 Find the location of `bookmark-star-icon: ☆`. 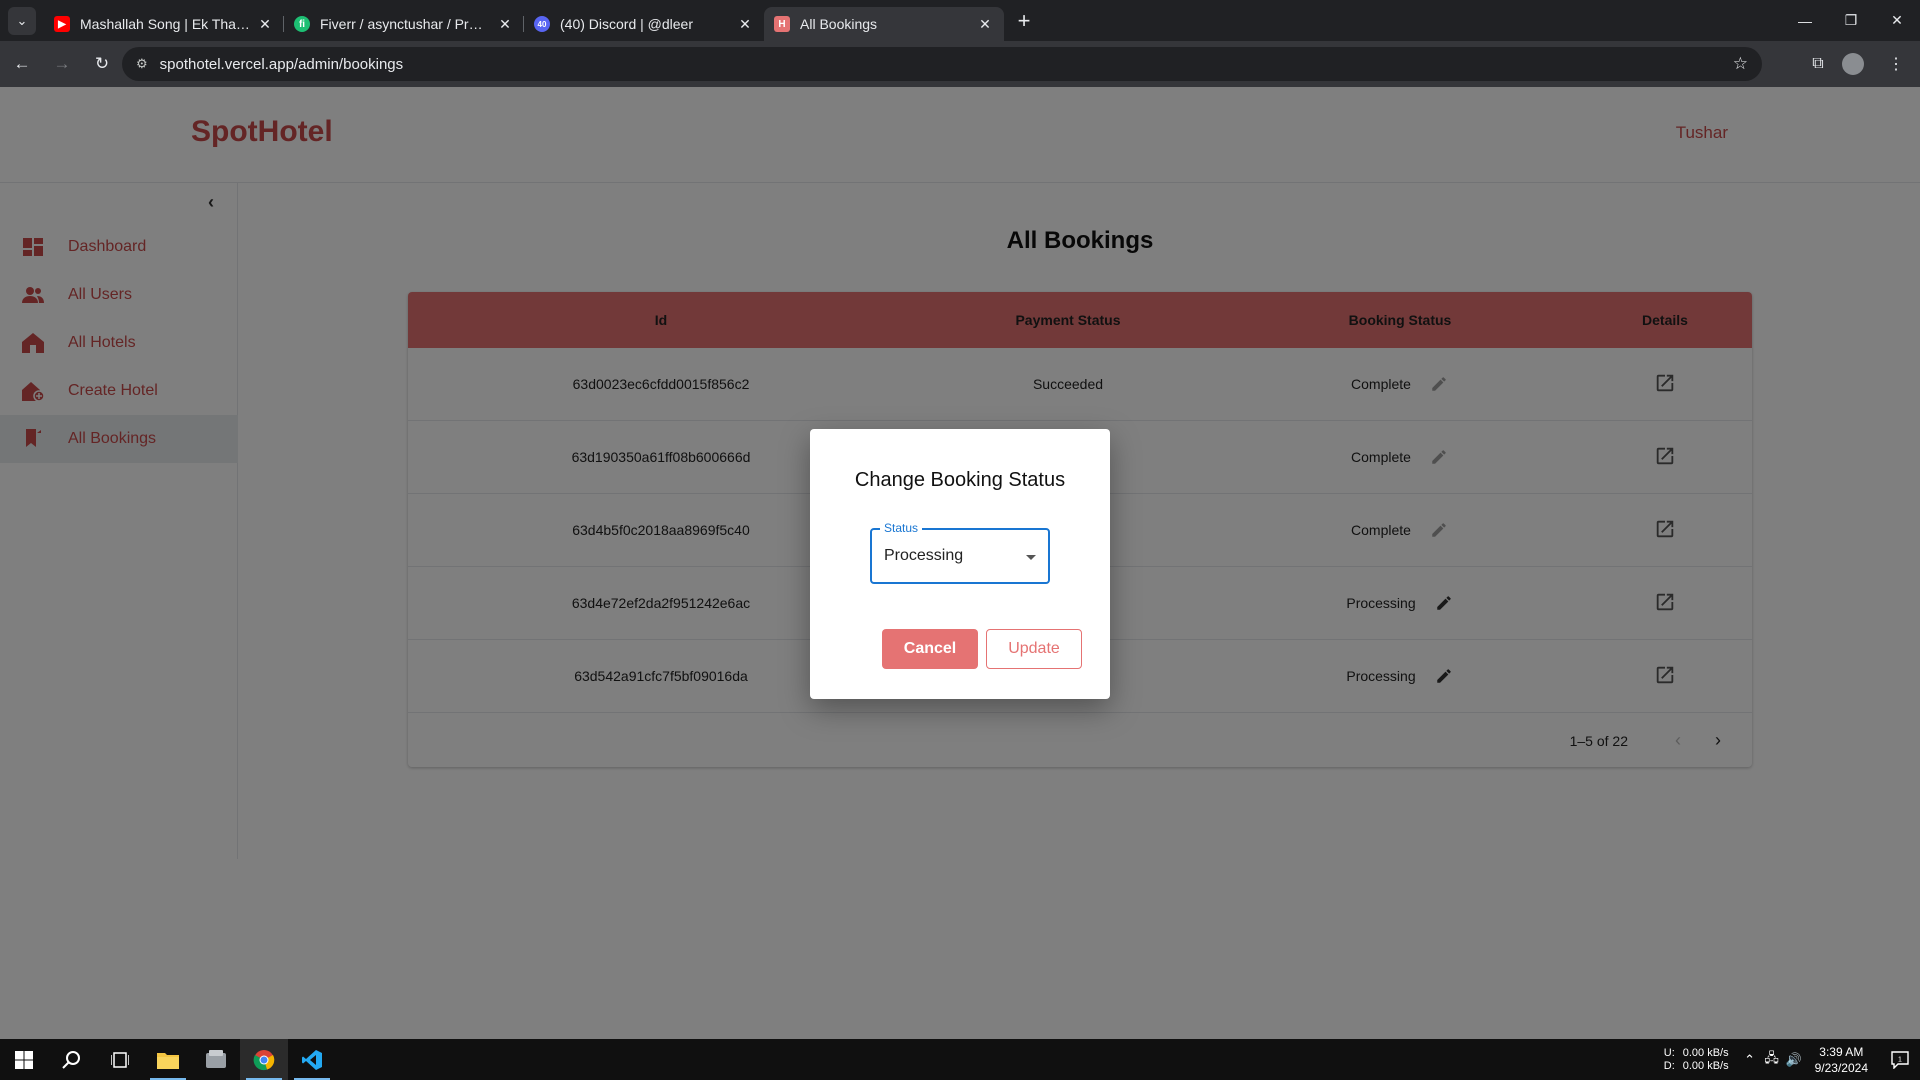

bookmark-star-icon: ☆ is located at coordinates (1740, 64).